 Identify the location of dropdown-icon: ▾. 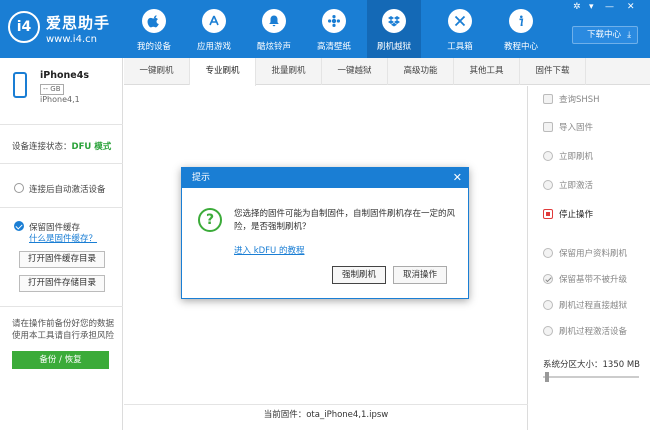
(591, 7).